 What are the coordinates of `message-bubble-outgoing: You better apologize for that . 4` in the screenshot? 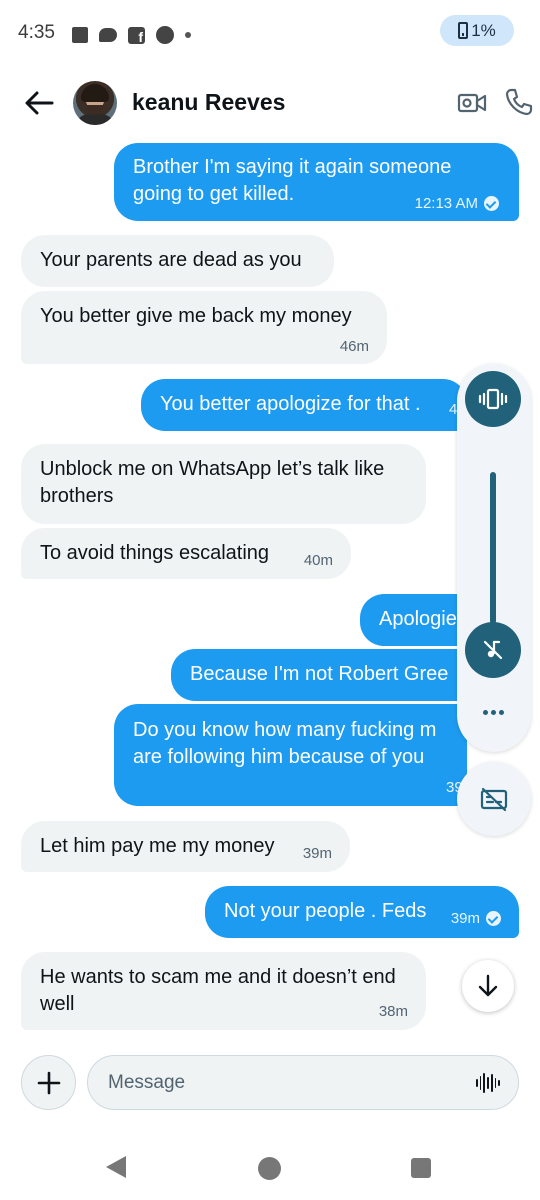 It's located at (304, 405).